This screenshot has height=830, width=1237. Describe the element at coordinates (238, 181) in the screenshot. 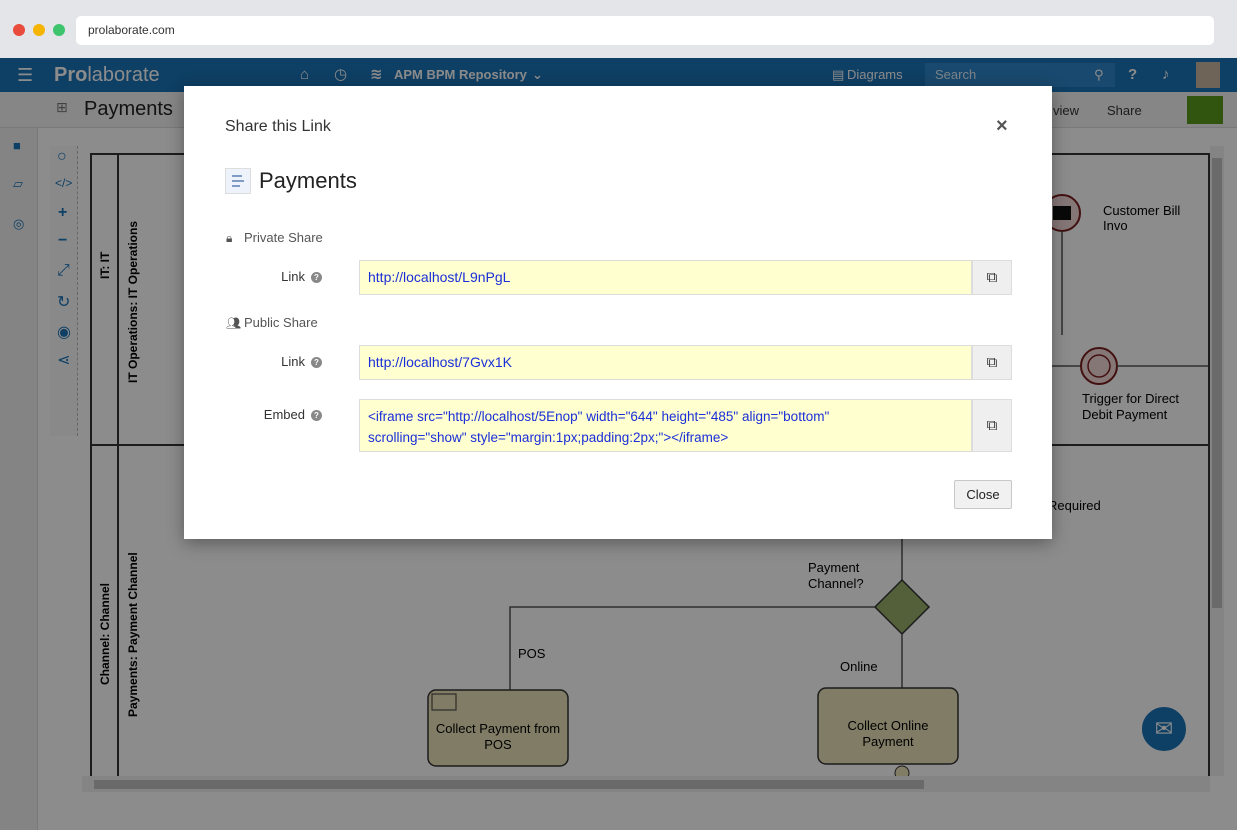

I see `diagram-type-icon` at that location.